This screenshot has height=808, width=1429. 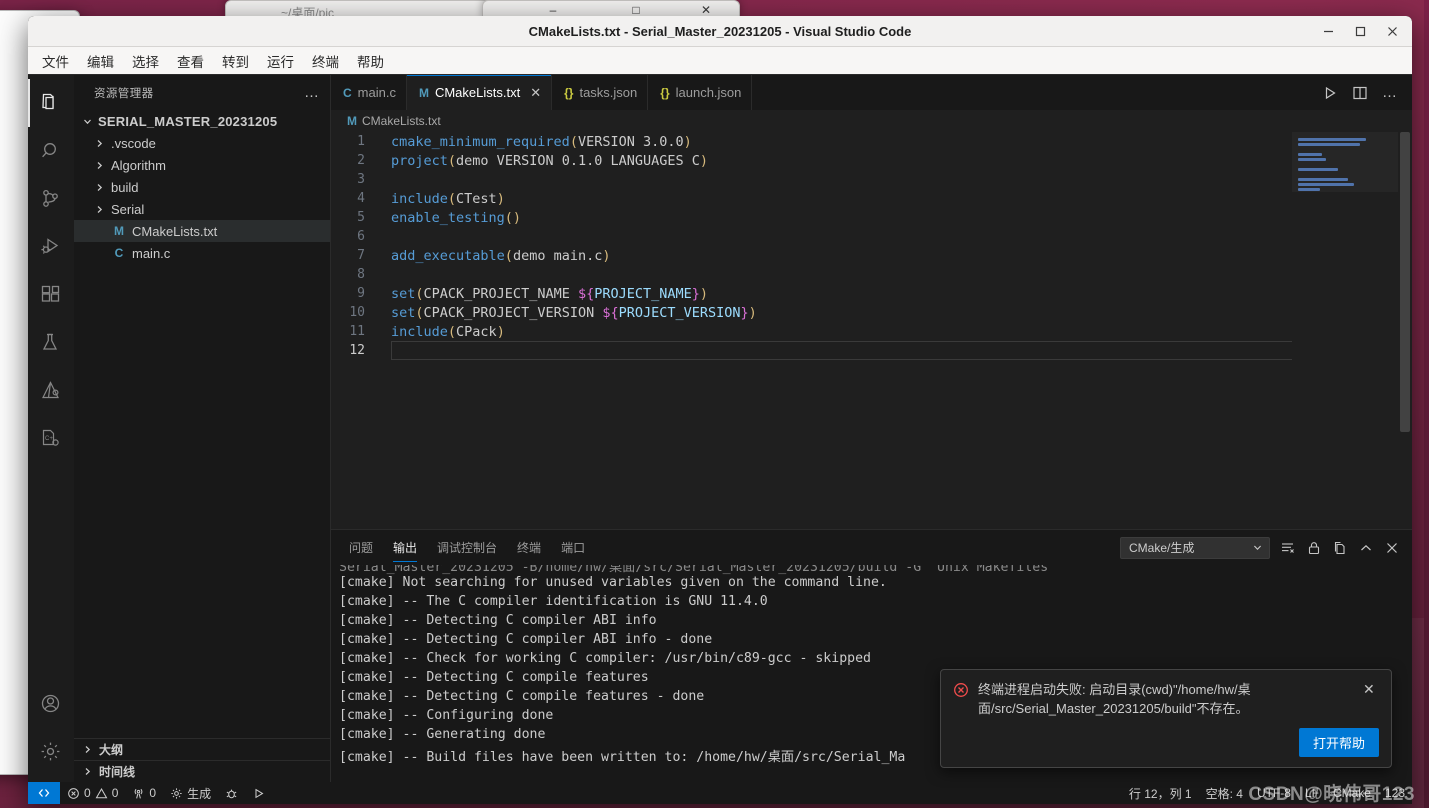 I want to click on panel-tab-output: 输出, so click(x=405, y=547).